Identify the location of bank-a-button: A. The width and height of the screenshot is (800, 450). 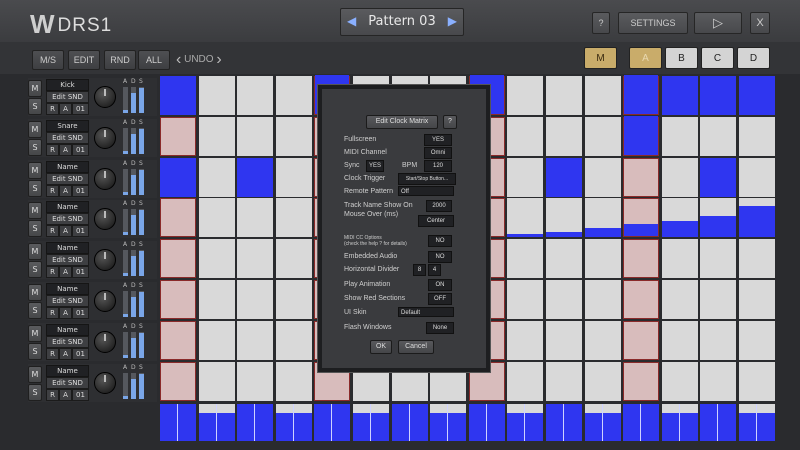
(645, 58).